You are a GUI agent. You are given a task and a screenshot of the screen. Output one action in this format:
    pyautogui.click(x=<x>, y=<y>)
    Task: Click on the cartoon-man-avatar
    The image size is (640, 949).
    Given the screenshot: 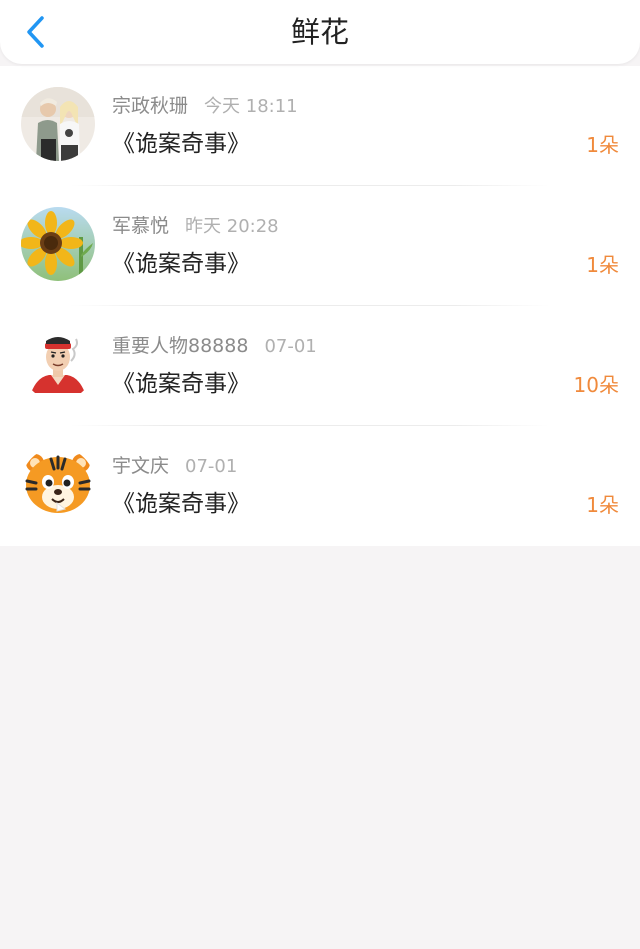 What is the action you would take?
    pyautogui.click(x=58, y=364)
    